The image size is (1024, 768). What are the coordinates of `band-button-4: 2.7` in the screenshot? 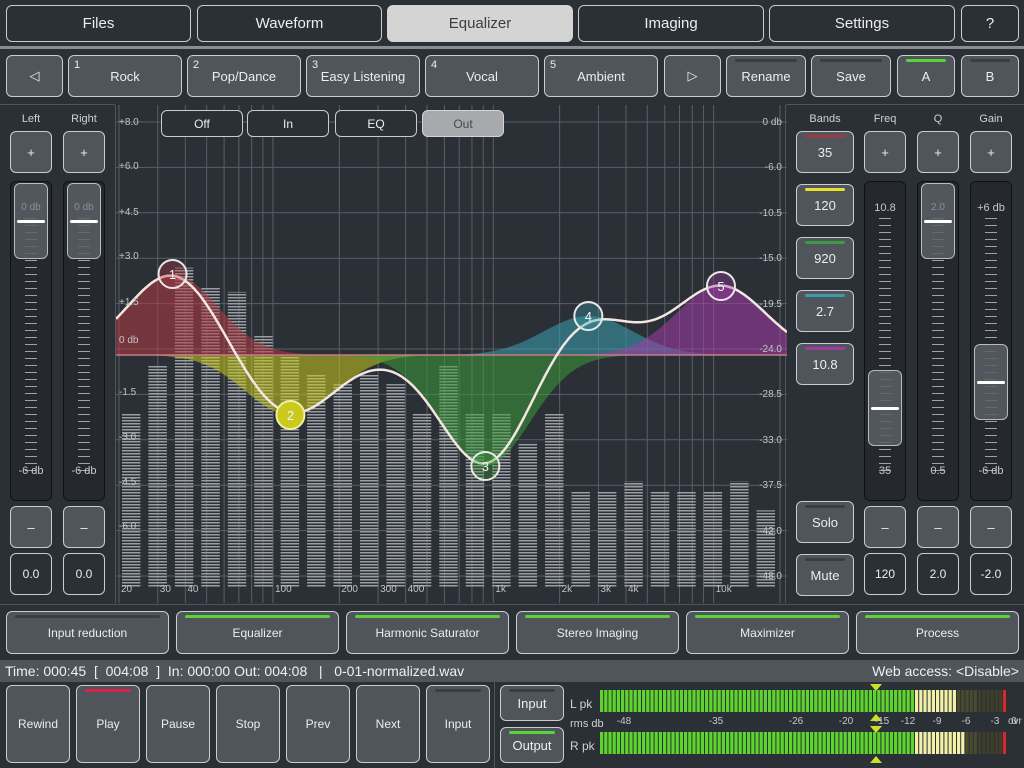 It's located at (825, 311).